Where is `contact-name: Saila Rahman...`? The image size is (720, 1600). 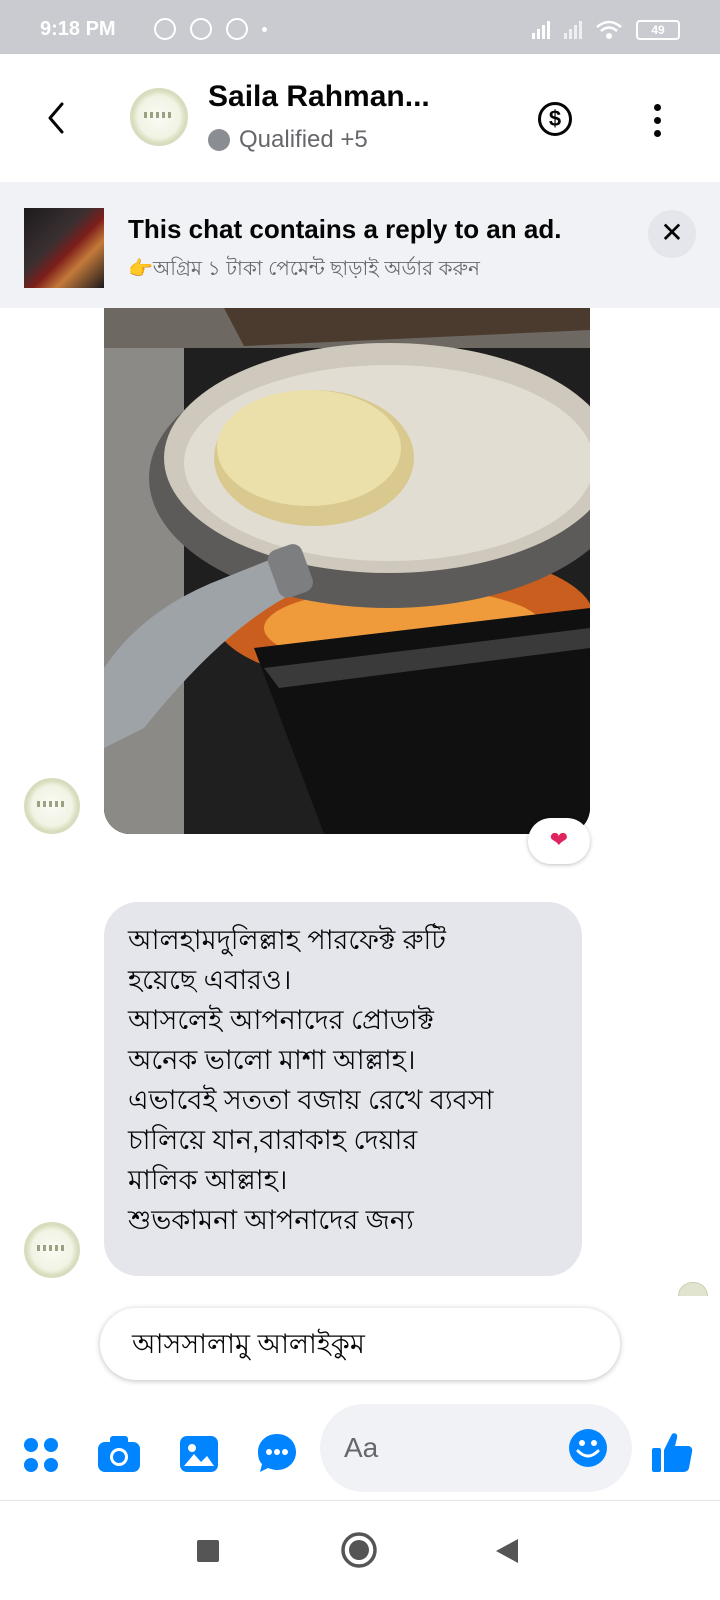
contact-name: Saila Rahman... is located at coordinates (319, 97).